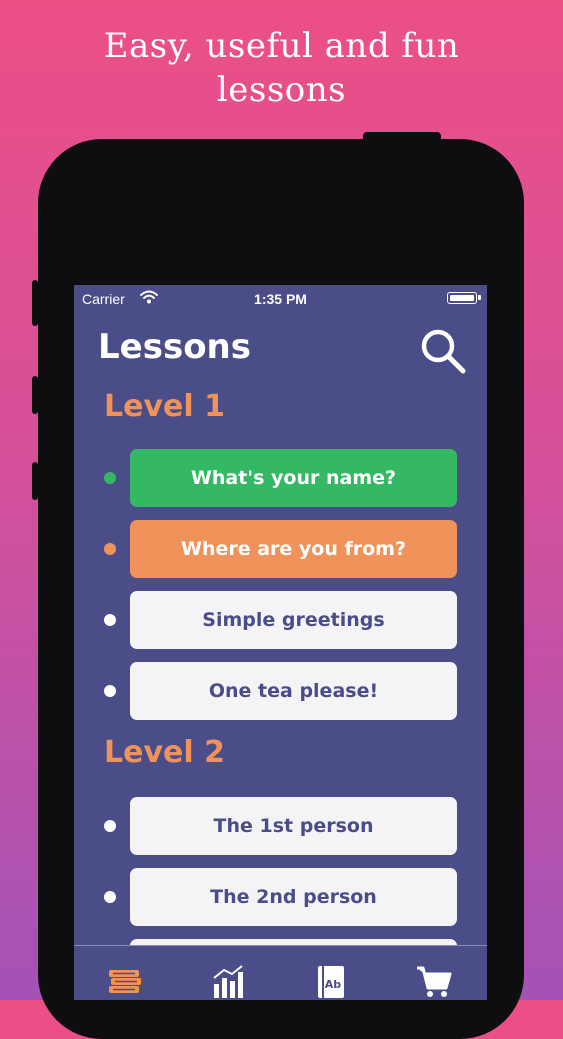 This screenshot has width=563, height=1039. I want to click on battery-icon, so click(464, 298).